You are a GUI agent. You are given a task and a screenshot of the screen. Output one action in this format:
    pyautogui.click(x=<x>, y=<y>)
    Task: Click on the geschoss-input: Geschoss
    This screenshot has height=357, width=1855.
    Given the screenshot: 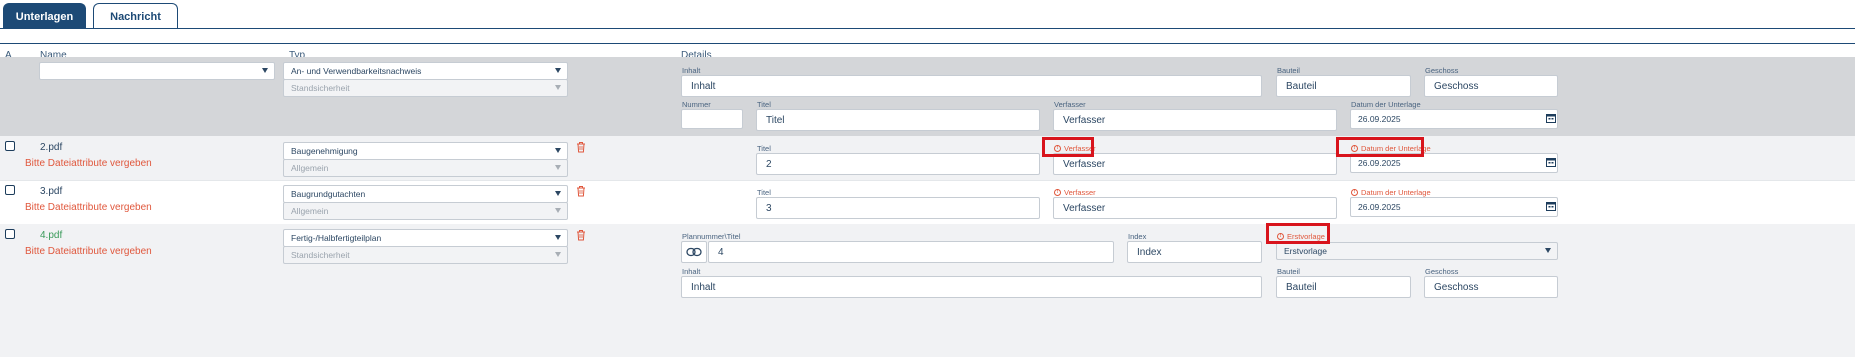 What is the action you would take?
    pyautogui.click(x=1491, y=287)
    